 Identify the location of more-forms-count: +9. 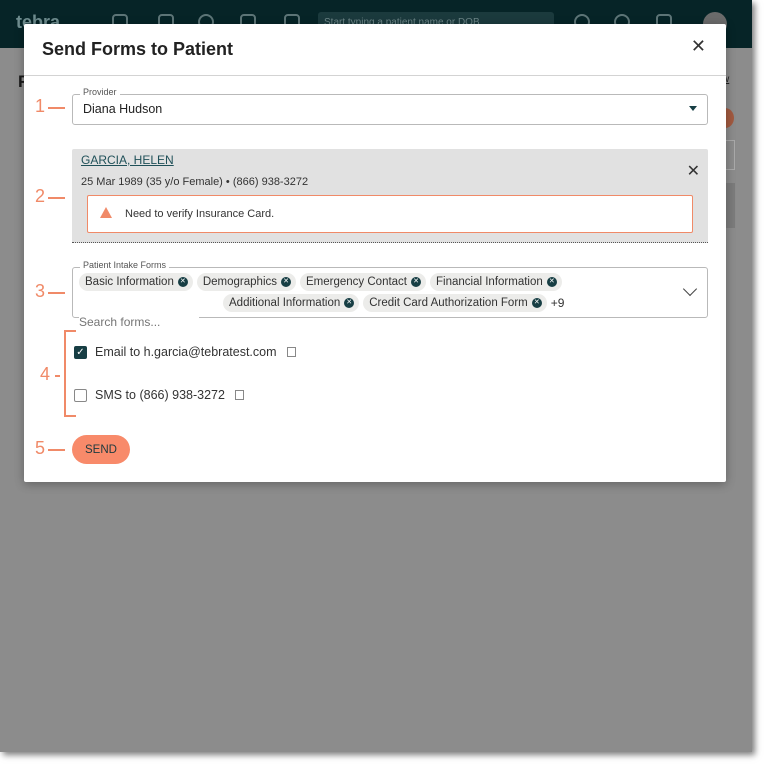
(557, 303).